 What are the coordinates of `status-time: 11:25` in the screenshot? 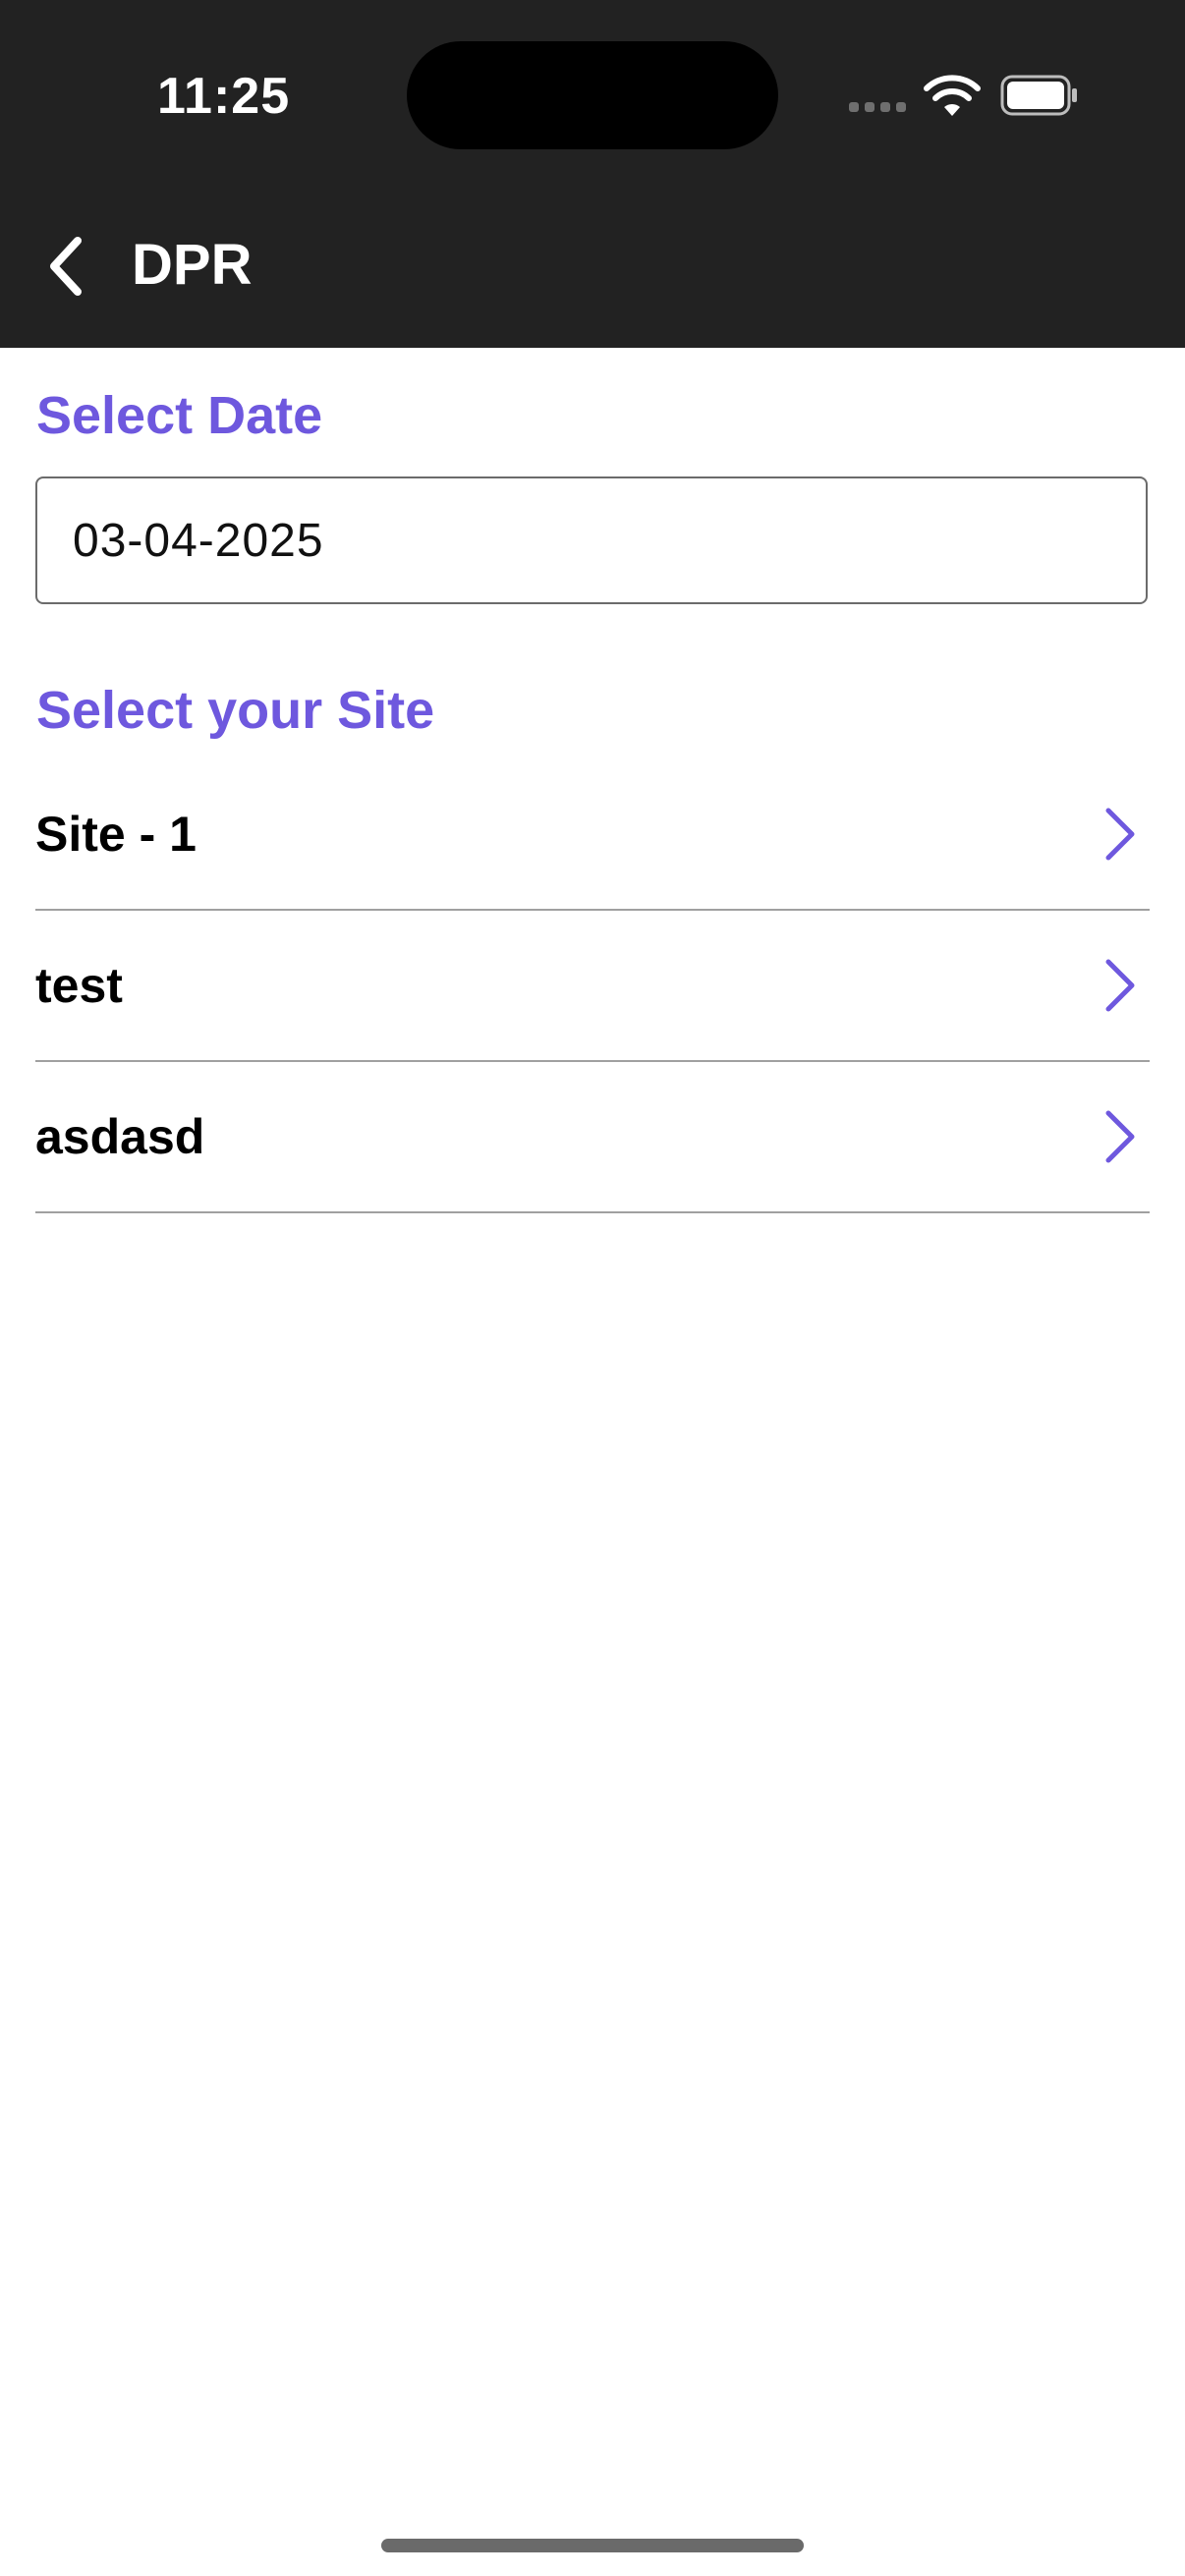 It's located at (224, 96).